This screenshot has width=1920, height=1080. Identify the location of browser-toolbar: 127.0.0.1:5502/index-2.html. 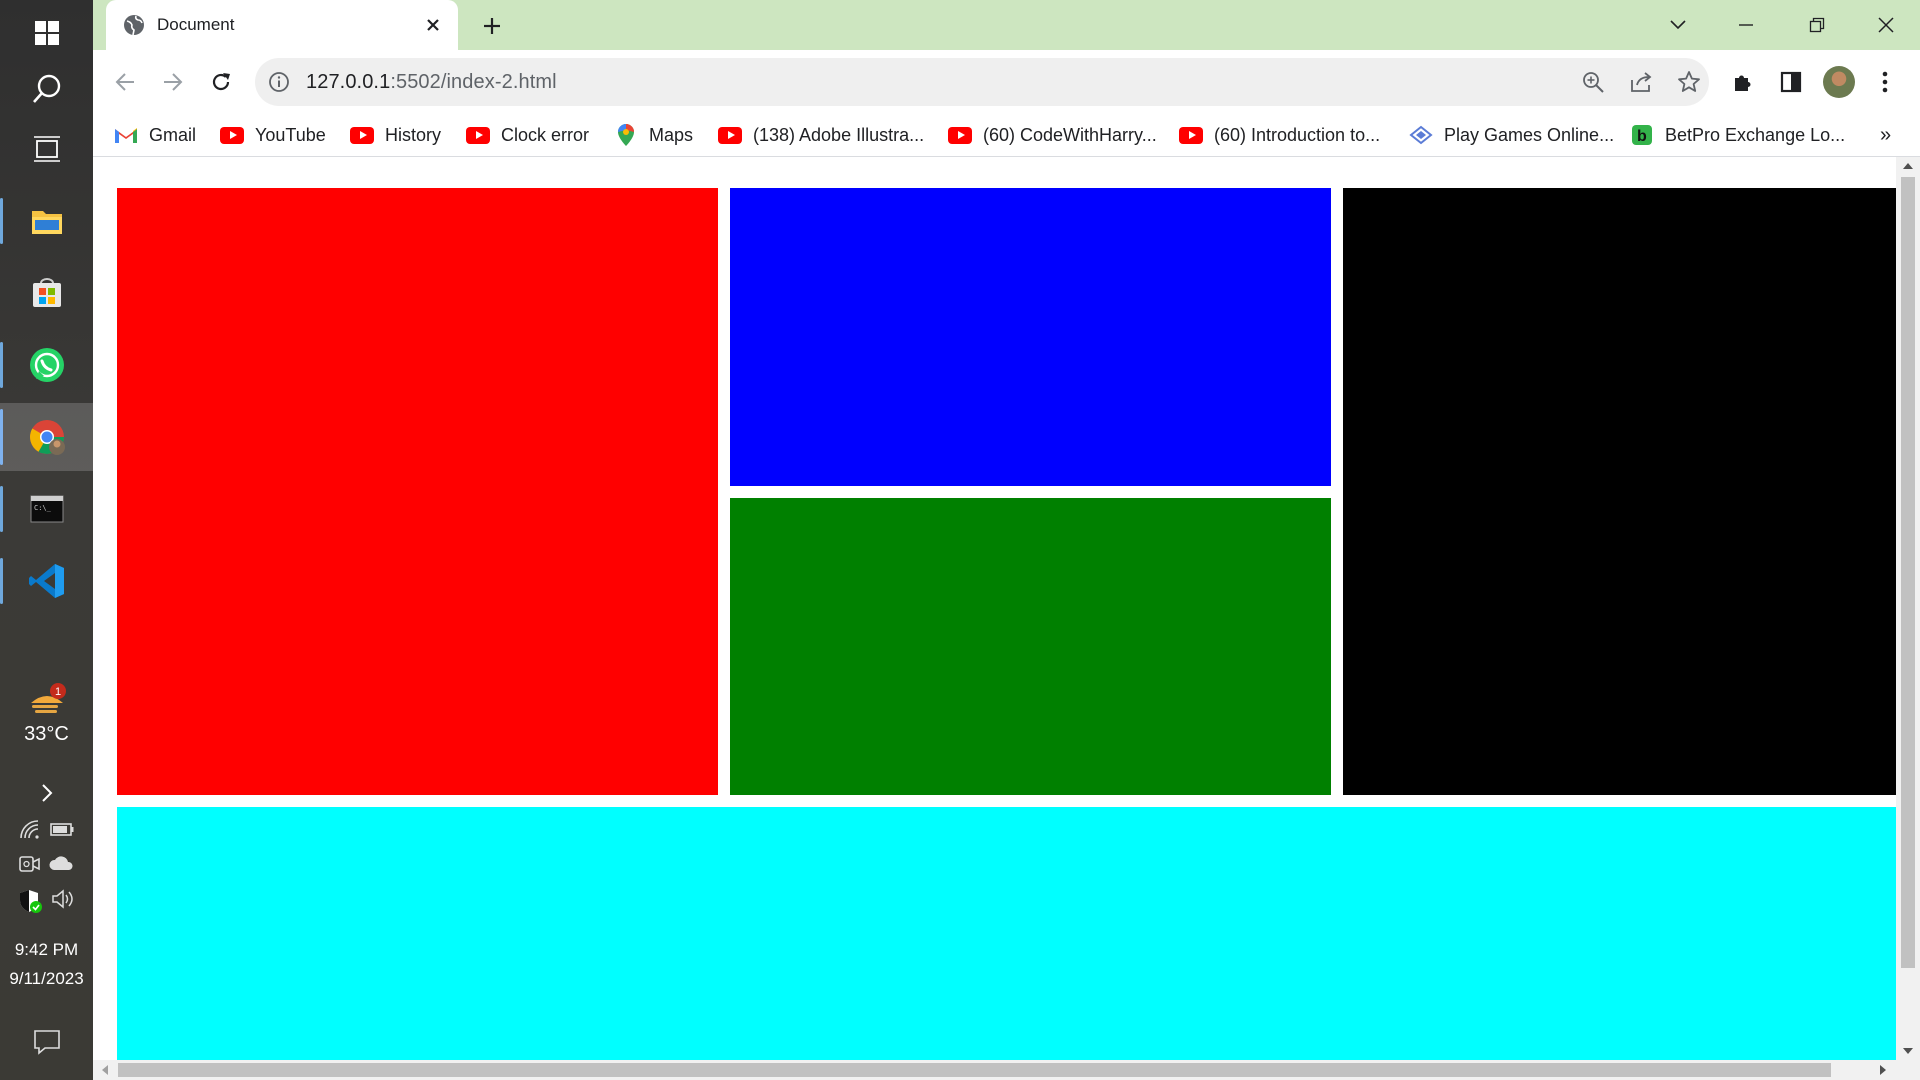
(1006, 82).